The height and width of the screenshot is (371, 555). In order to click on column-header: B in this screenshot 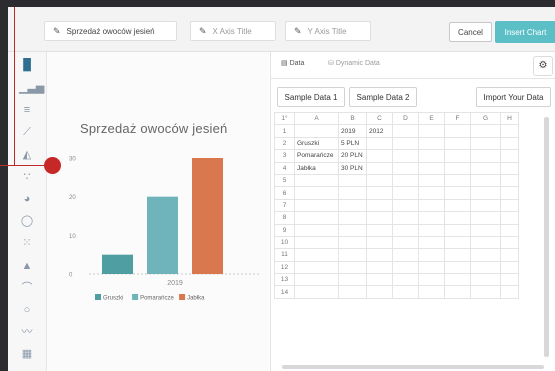, I will do `click(352, 118)`.